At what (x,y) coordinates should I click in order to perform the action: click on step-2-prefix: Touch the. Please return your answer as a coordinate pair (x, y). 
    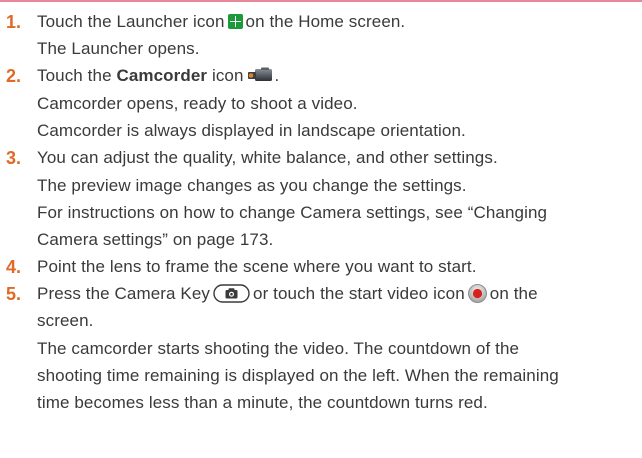
    Looking at the image, I should click on (74, 75).